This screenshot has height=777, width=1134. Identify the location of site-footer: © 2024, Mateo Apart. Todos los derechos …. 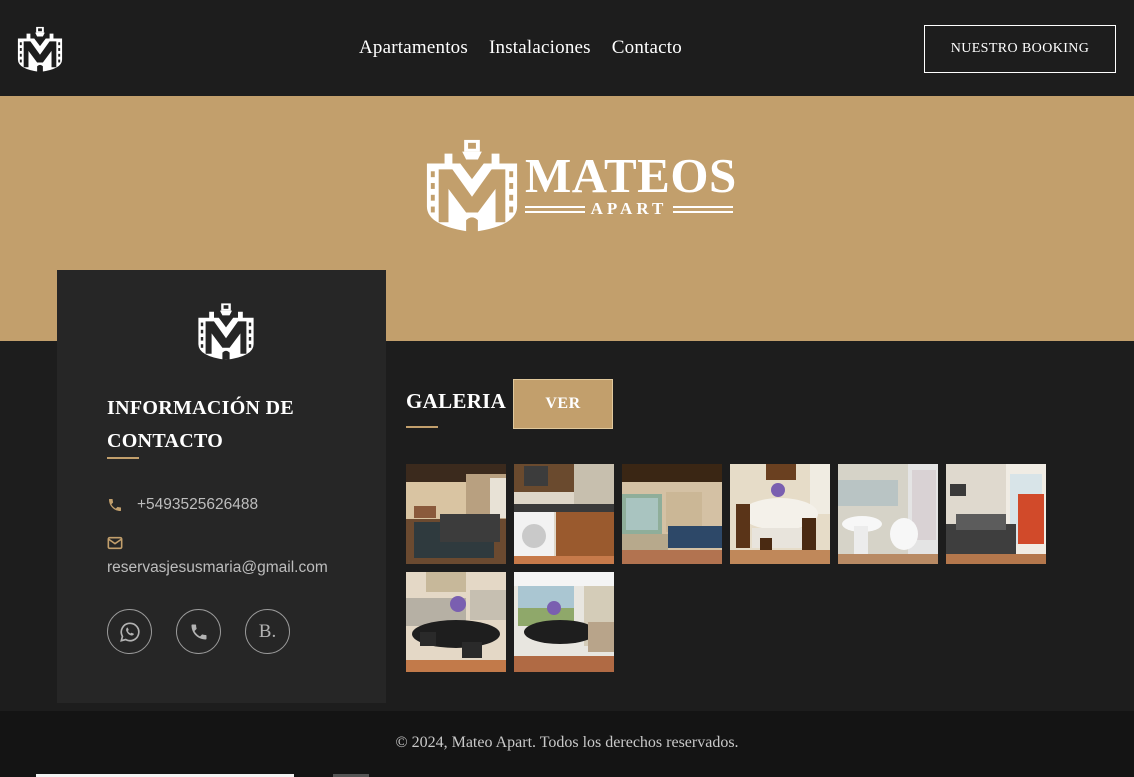
(567, 744).